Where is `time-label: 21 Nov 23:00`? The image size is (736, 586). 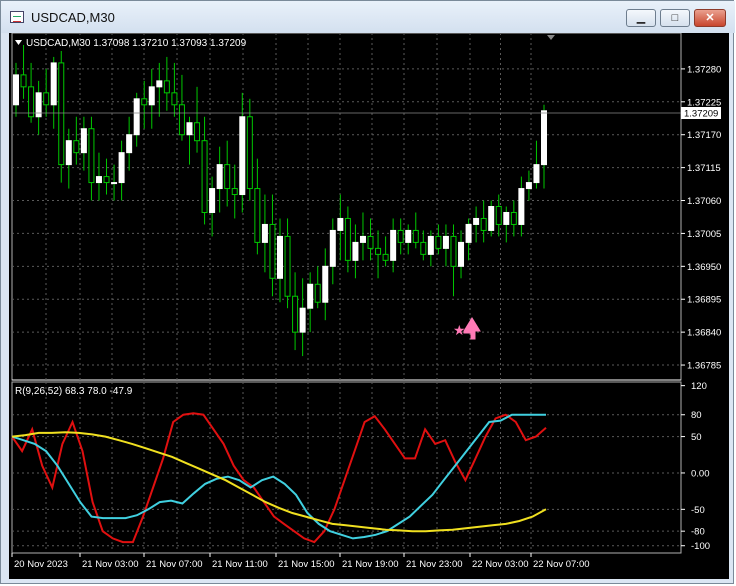 time-label: 21 Nov 23:00 is located at coordinates (434, 564).